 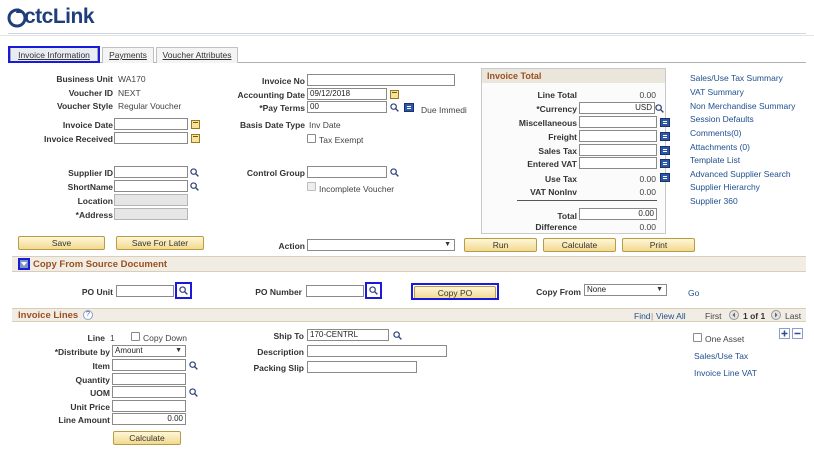 I want to click on po-number-input, so click(x=335, y=291).